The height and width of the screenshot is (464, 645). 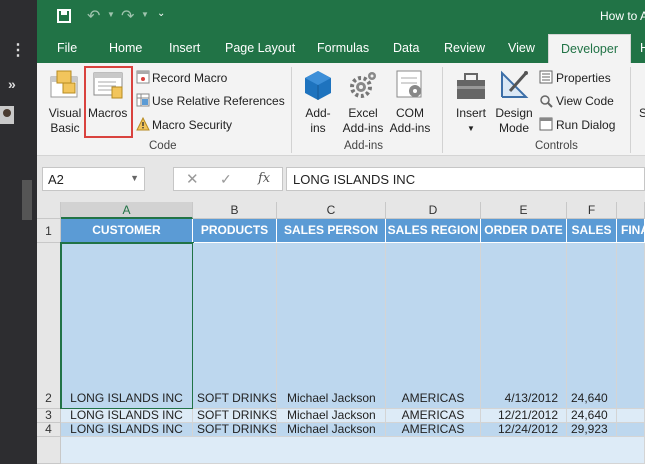 I want to click on row-header-4: 4, so click(x=49, y=430).